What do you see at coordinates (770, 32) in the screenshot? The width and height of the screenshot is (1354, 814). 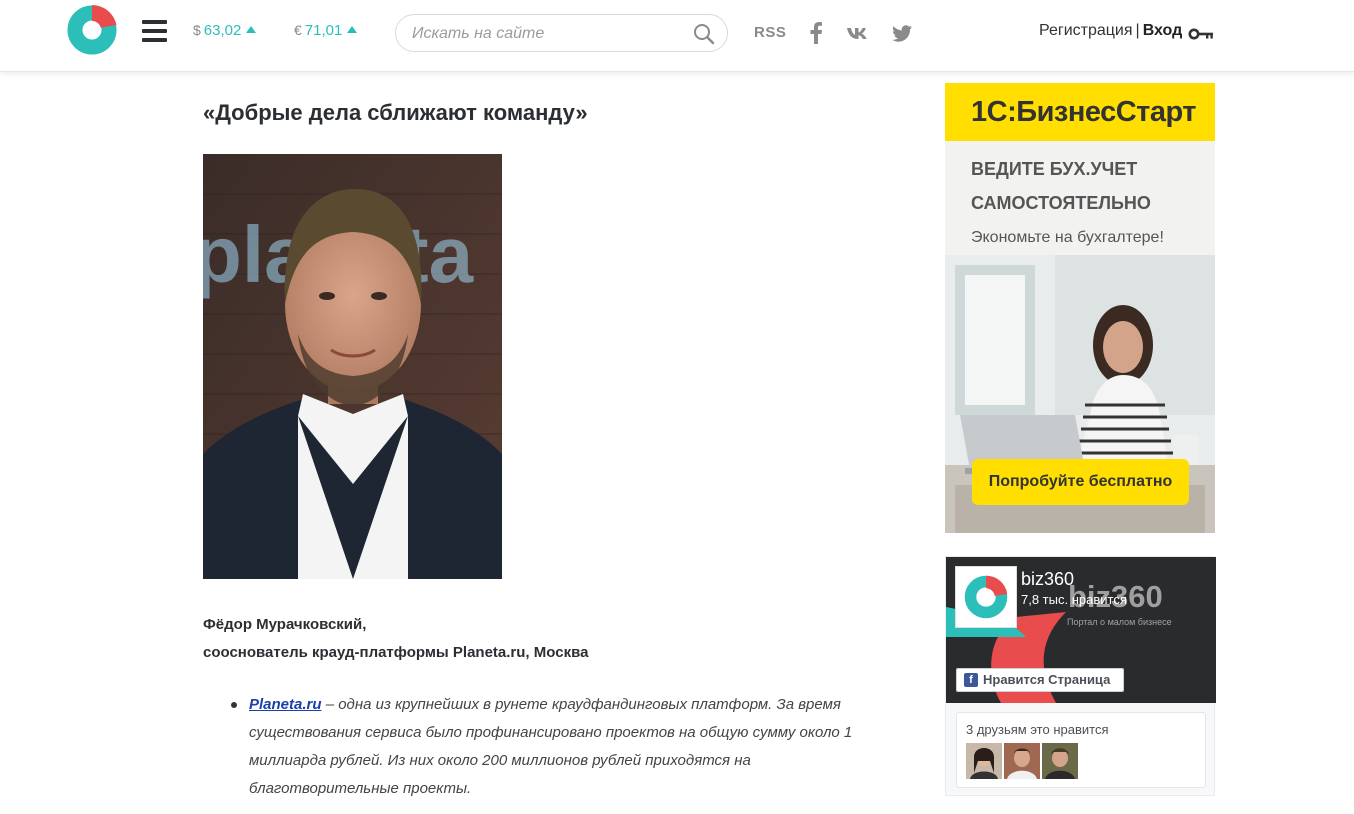 I see `rss-link: RSS` at bounding box center [770, 32].